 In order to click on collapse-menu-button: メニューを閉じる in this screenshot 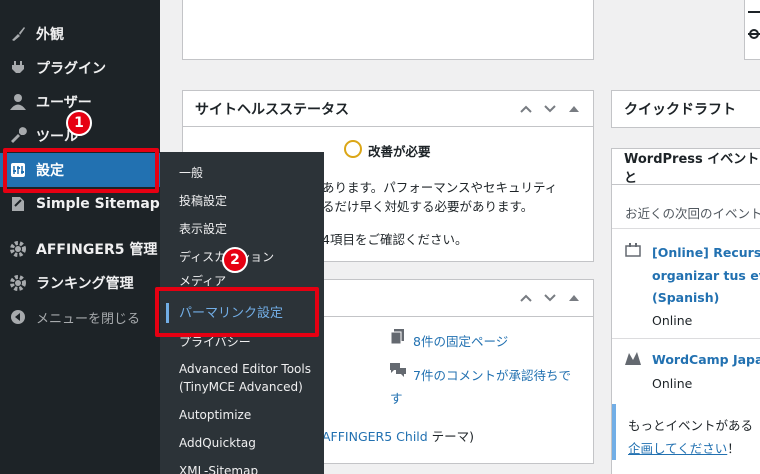, I will do `click(80, 317)`.